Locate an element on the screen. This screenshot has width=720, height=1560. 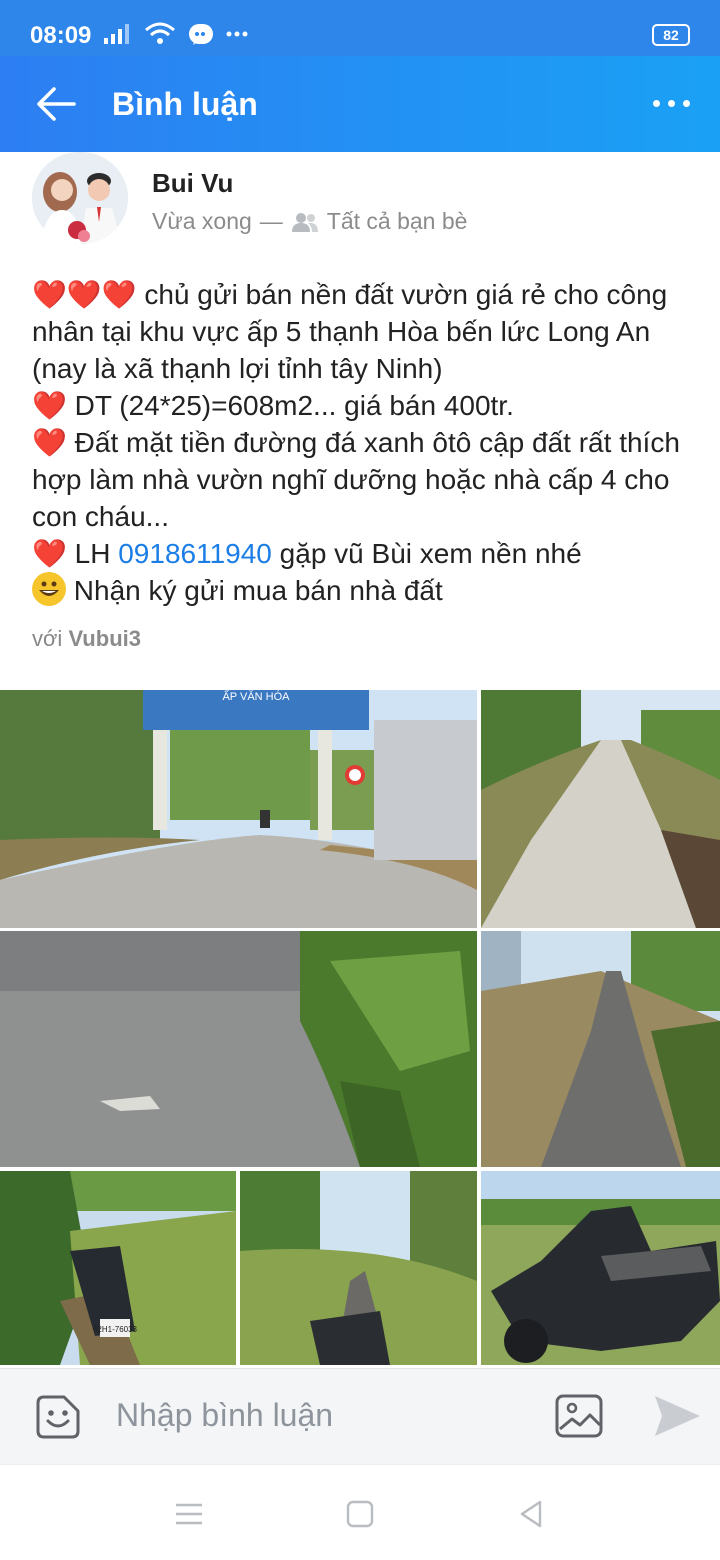
post-time: Vừa xong is located at coordinates (202, 221).